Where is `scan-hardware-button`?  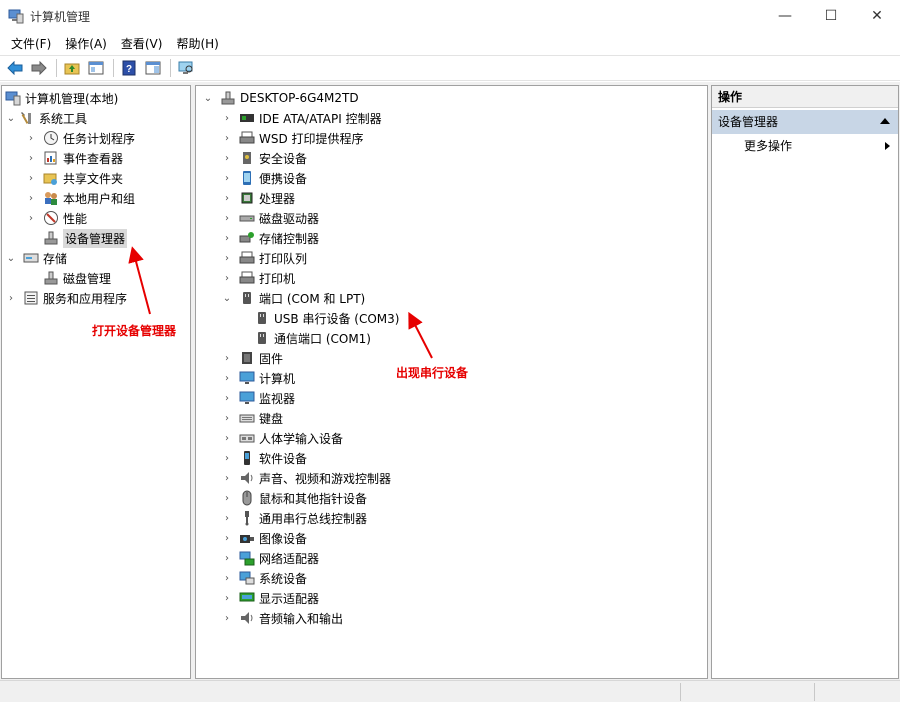
scan-hardware-button is located at coordinates (186, 68).